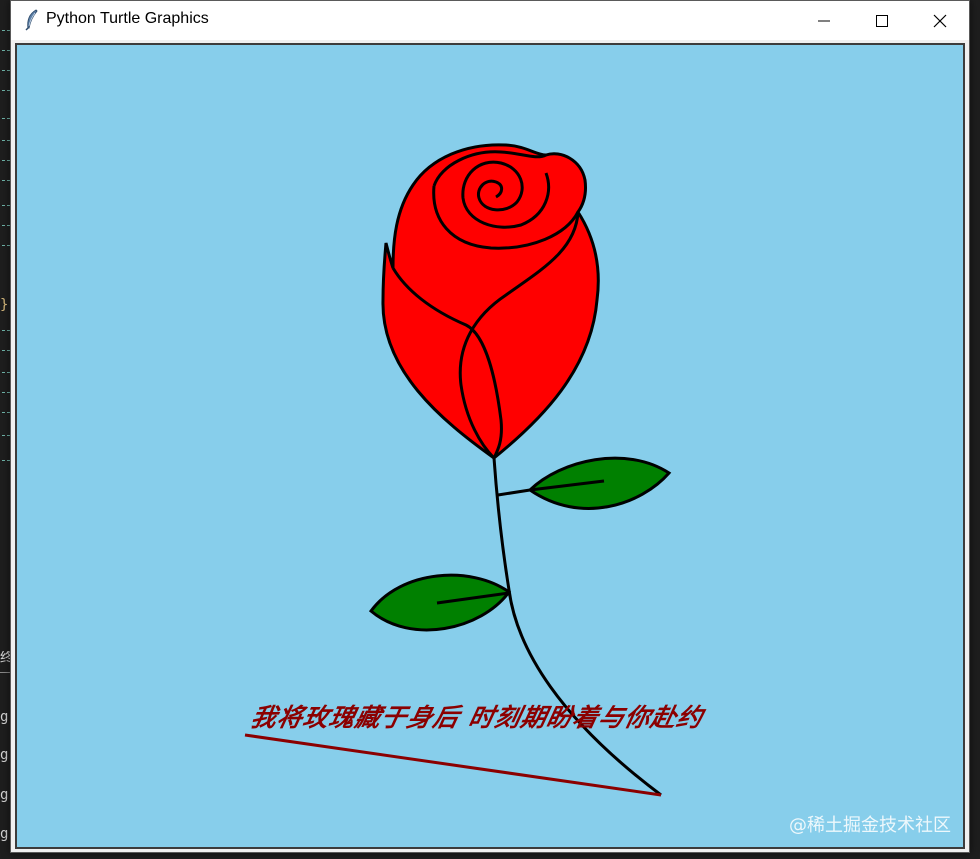 The height and width of the screenshot is (859, 980). Describe the element at coordinates (5, 658) in the screenshot. I see `editor-fragment: 终` at that location.